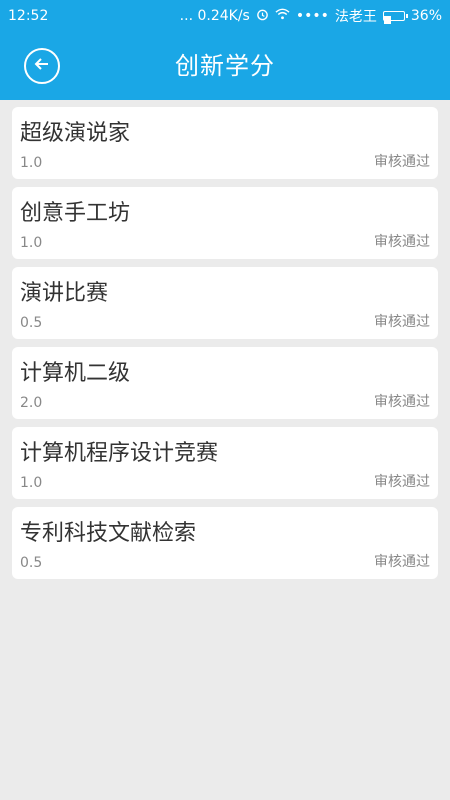  I want to click on credit-item-title: 专利科技文献检索, so click(108, 533).